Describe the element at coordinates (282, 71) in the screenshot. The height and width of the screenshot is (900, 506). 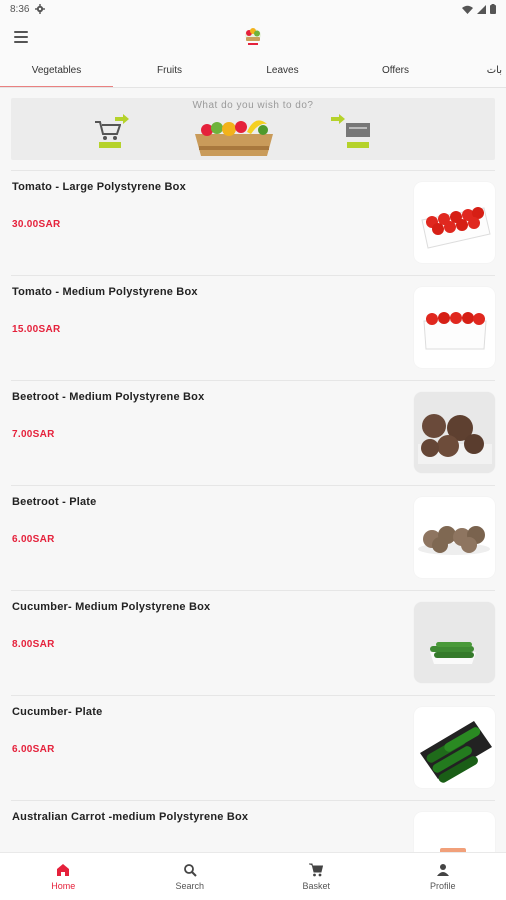
I see `tab-leaves: Leaves` at that location.